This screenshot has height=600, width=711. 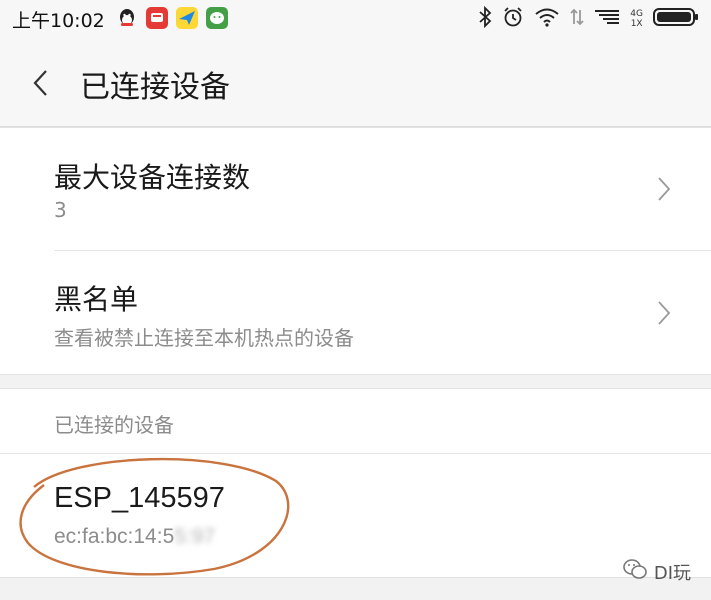 I want to click on bluetooth-icon, so click(x=485, y=18).